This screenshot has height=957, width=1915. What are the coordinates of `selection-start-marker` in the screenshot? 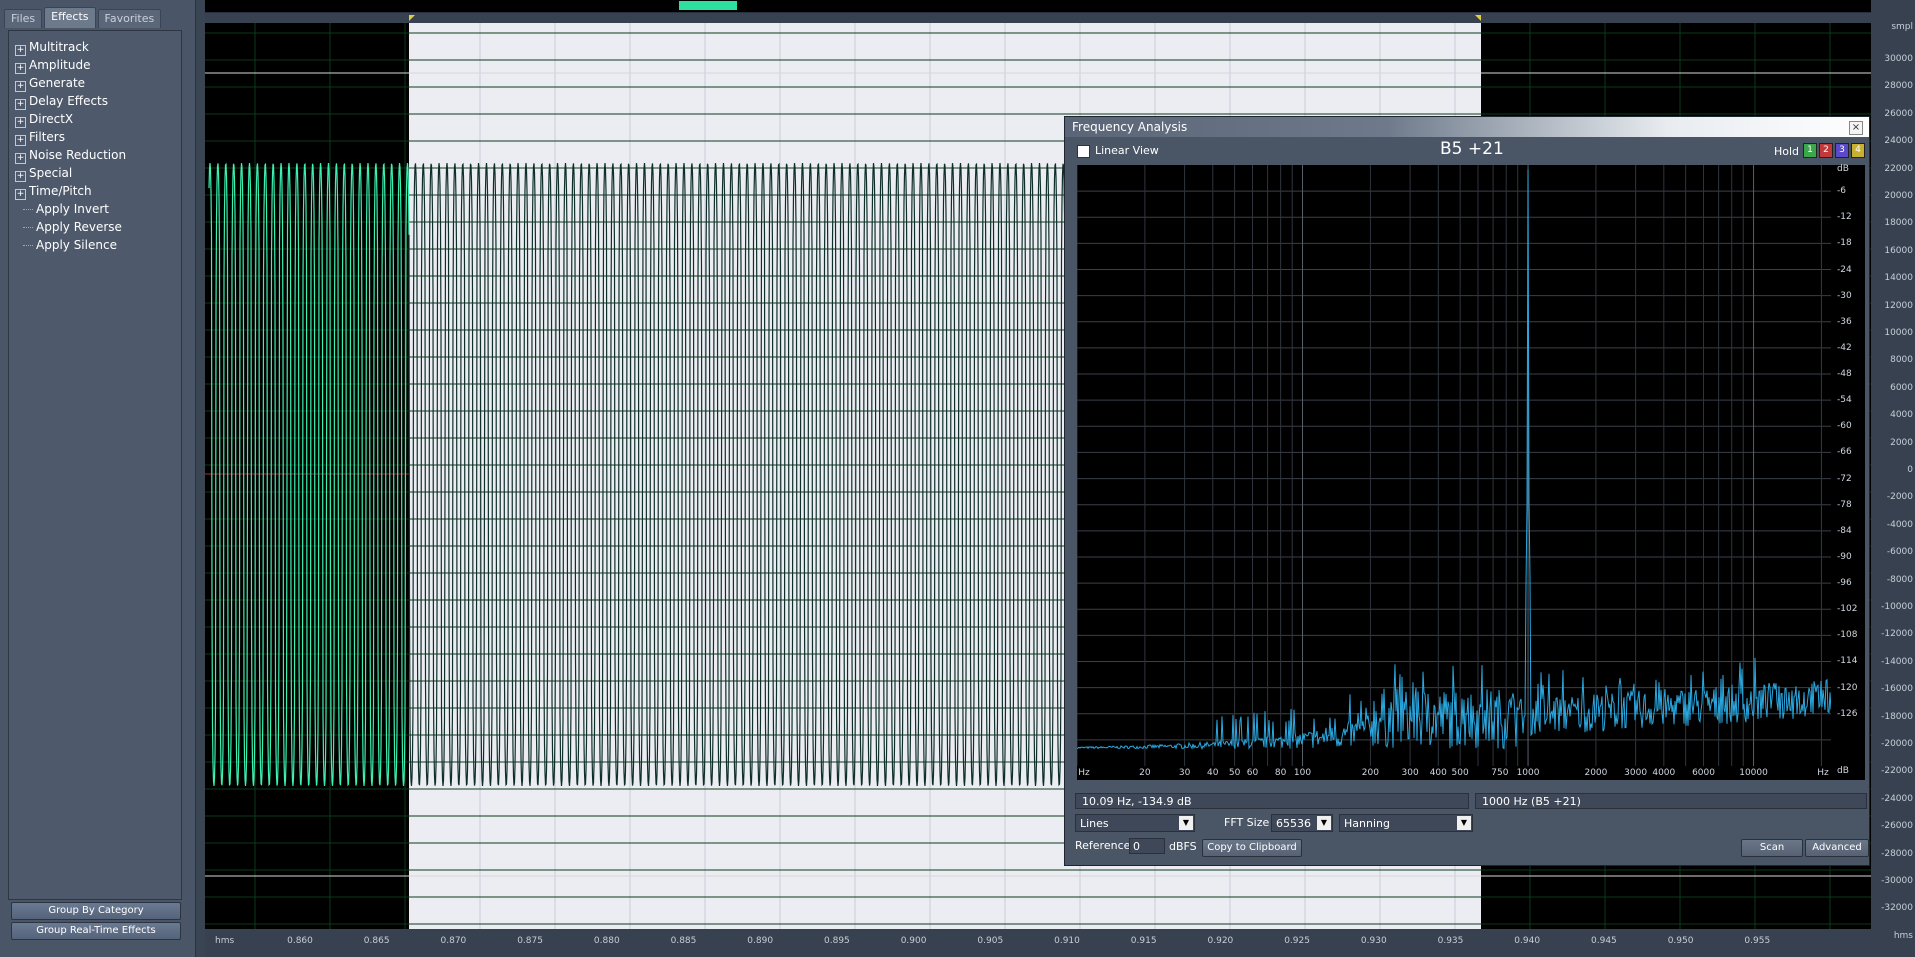 It's located at (412, 18).